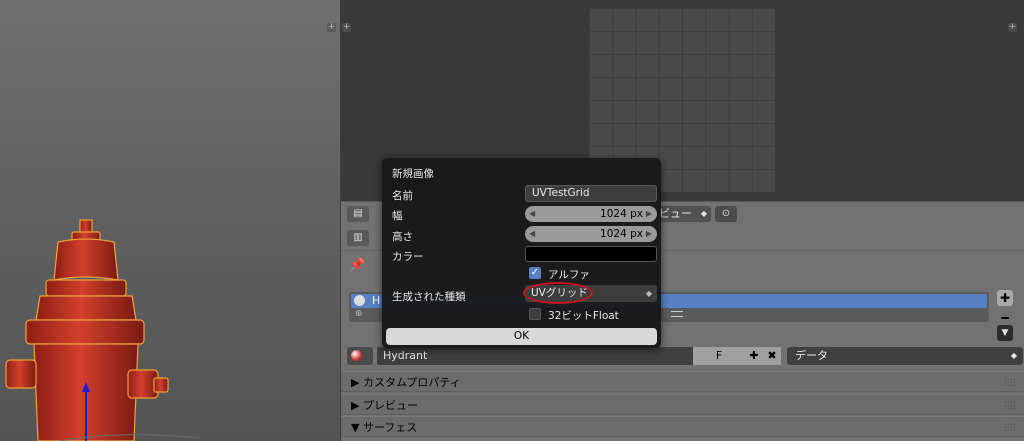 Image resolution: width=1024 pixels, height=441 pixels. What do you see at coordinates (100, 325) in the screenshot?
I see `fire-hydrant-model` at bounding box center [100, 325].